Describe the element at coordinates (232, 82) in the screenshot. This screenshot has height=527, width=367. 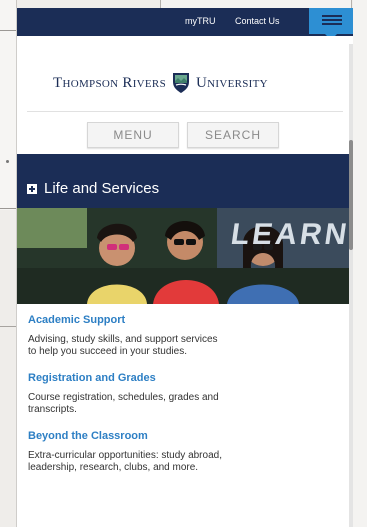
I see `logo-text-right: University` at that location.